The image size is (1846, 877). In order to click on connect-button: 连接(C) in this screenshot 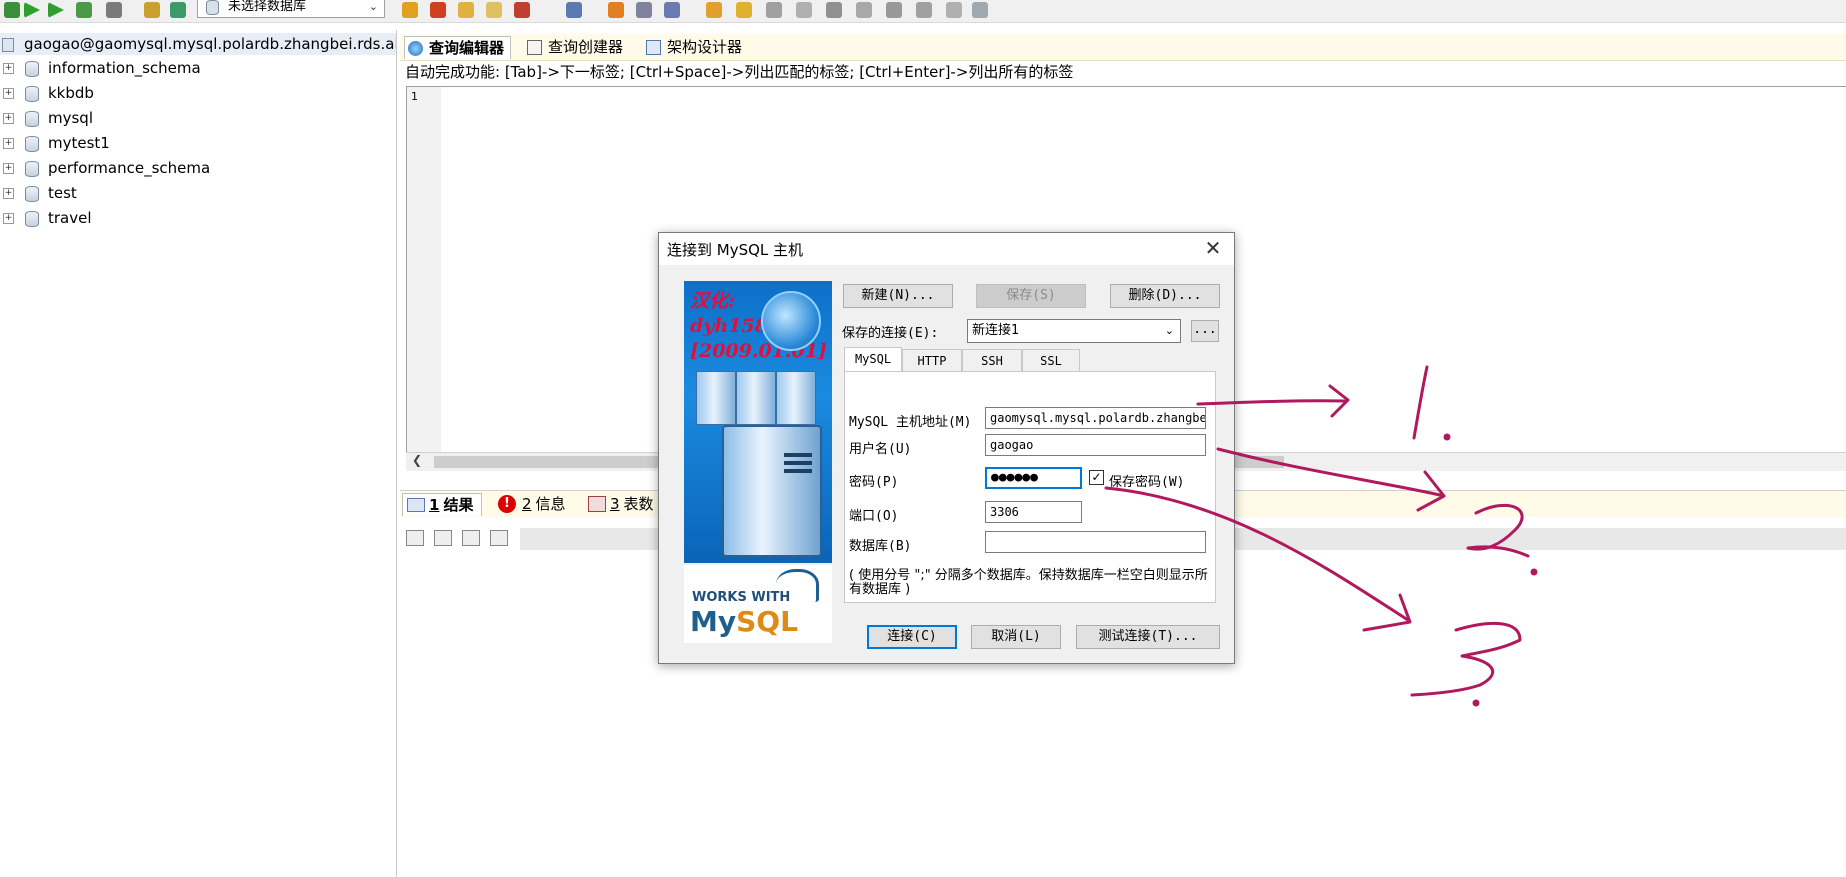, I will do `click(912, 637)`.